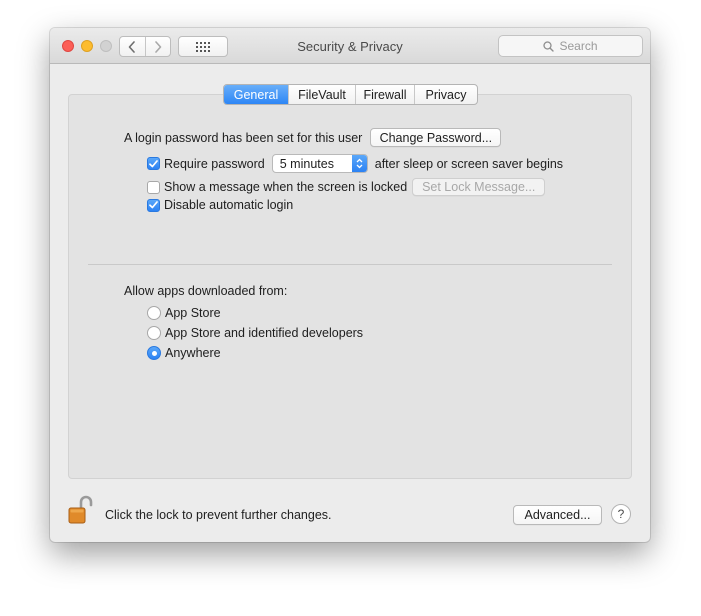 The height and width of the screenshot is (616, 701). I want to click on navigation-buttons, so click(145, 46).